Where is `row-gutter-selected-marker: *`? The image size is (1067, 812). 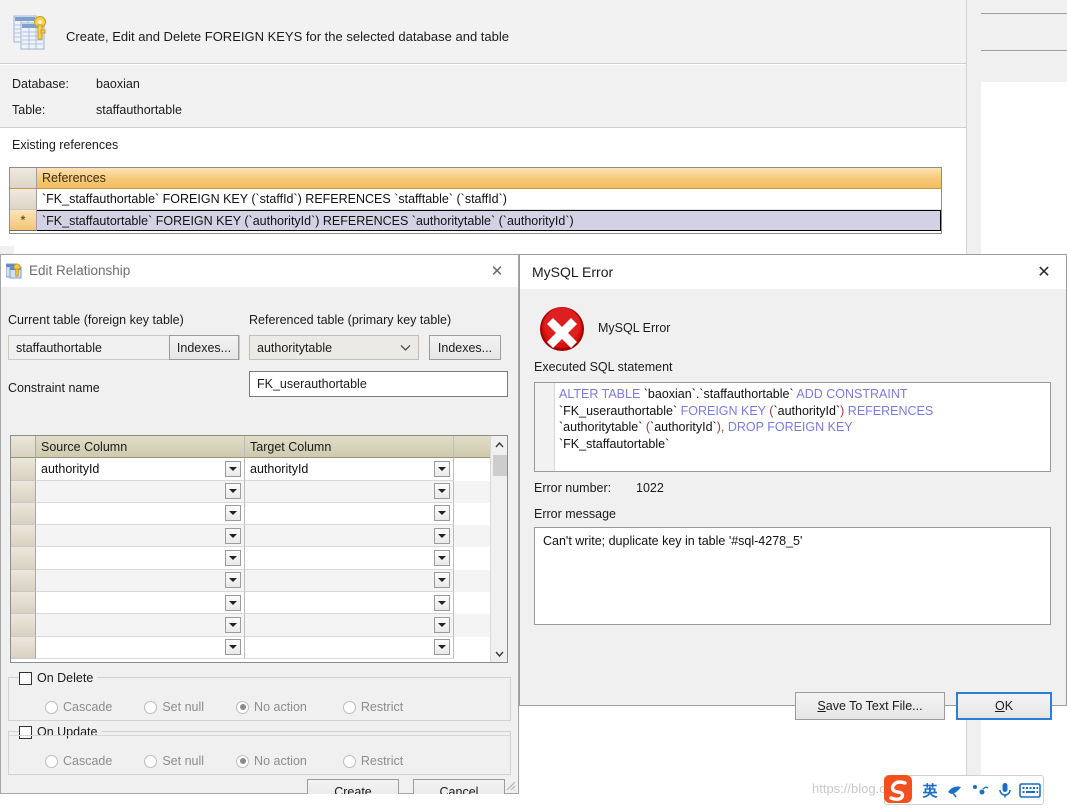 row-gutter-selected-marker: * is located at coordinates (23, 220).